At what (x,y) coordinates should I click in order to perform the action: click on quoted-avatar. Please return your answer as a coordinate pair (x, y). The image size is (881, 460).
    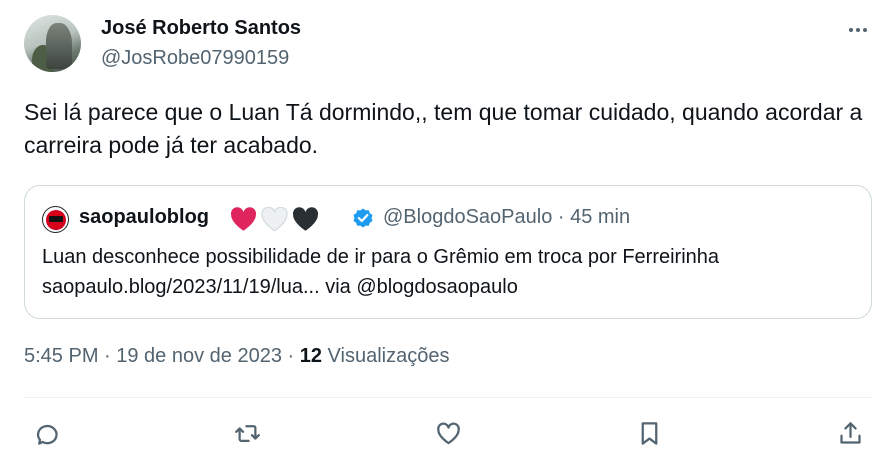
    Looking at the image, I should click on (55, 219).